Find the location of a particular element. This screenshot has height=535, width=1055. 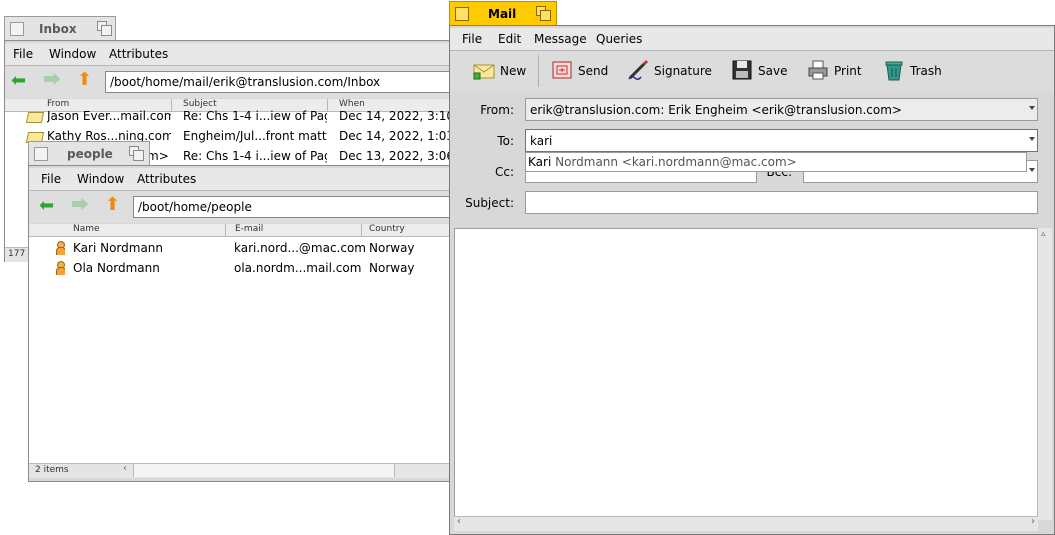

inbox-window-tab: Inbox is located at coordinates (60, 28).